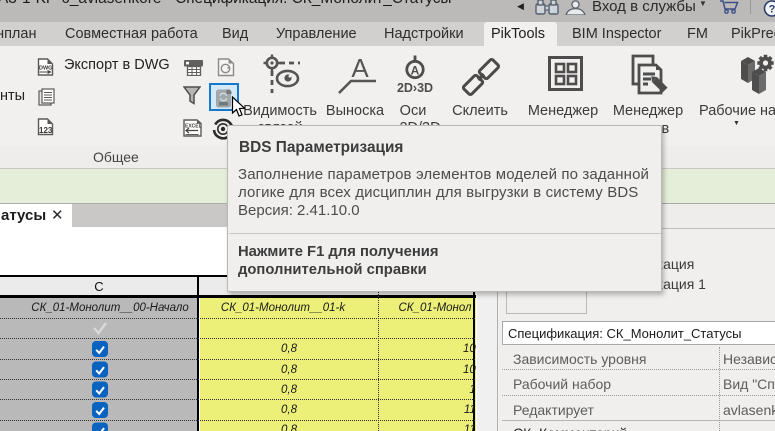 The width and height of the screenshot is (775, 431). Describe the element at coordinates (46, 130) in the screenshot. I see `svg-text: 123` at that location.